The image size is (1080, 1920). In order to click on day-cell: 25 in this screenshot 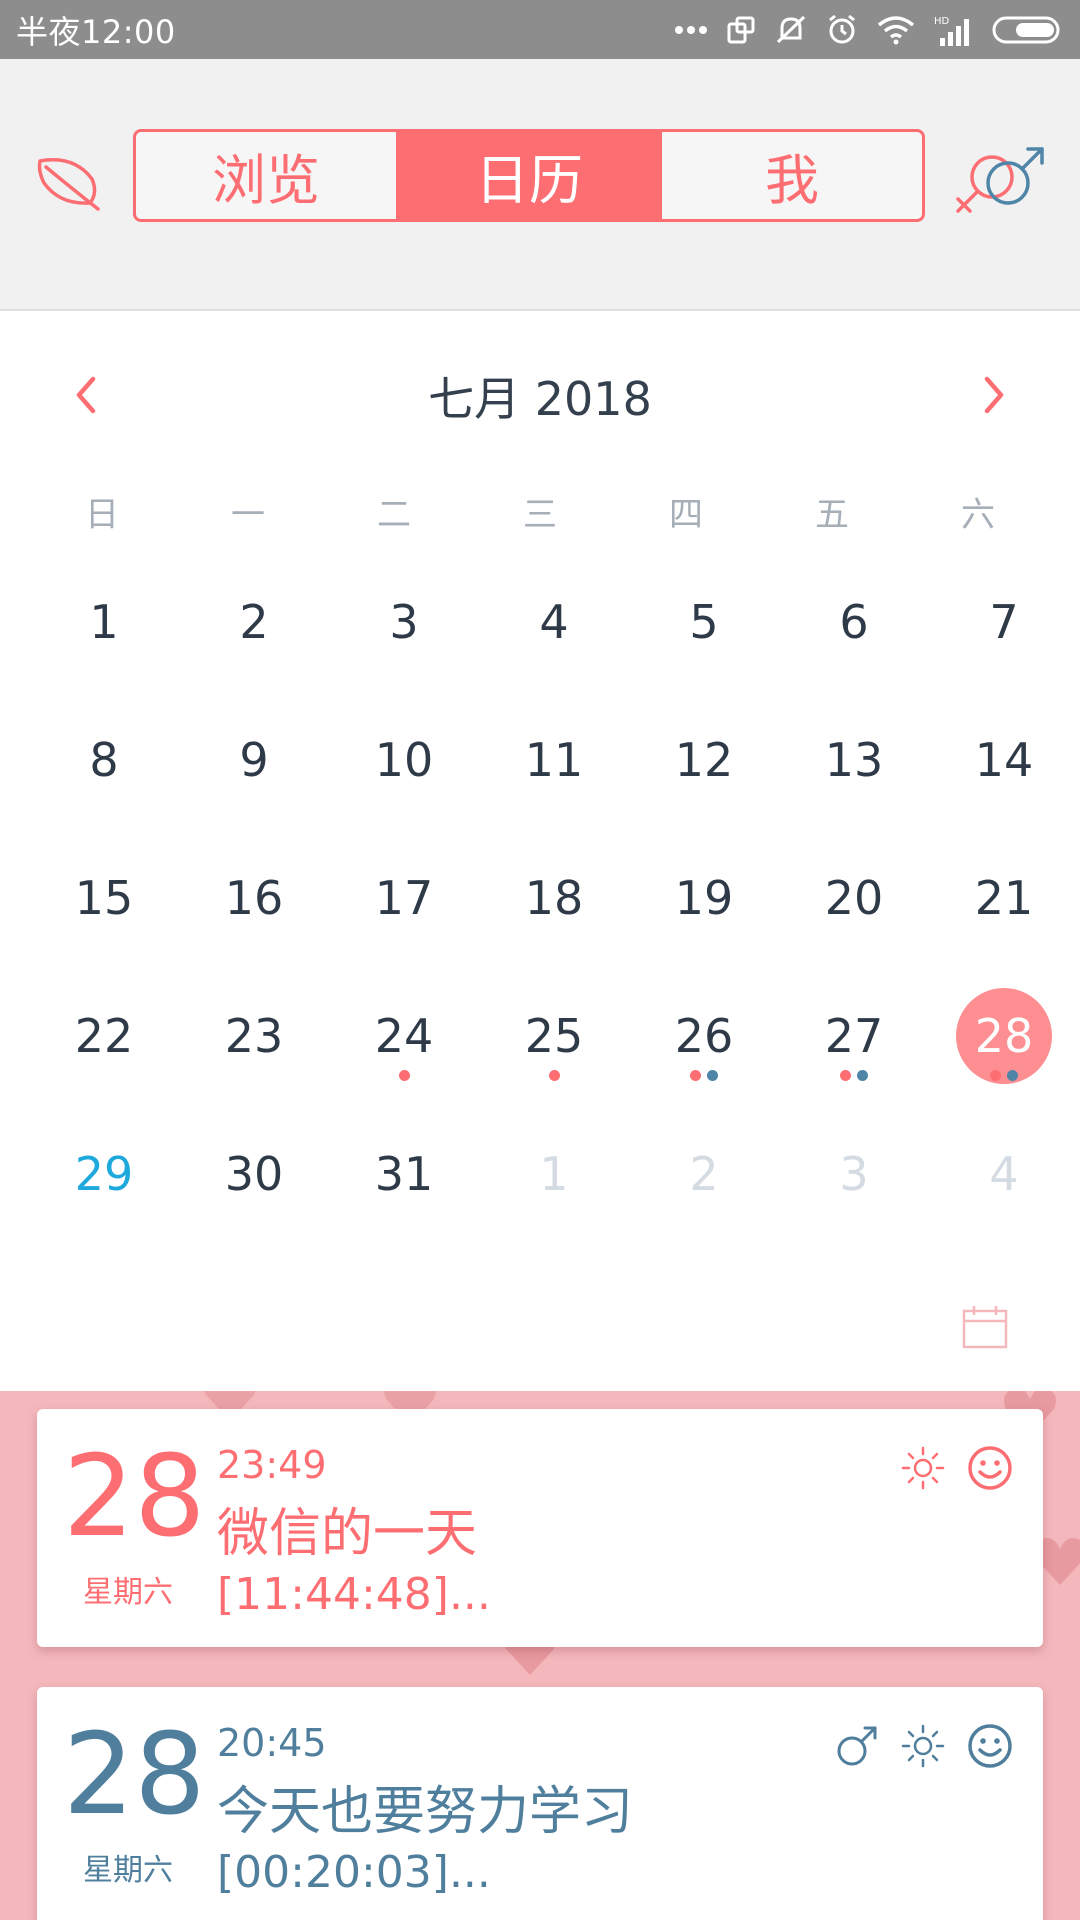, I will do `click(554, 1036)`.